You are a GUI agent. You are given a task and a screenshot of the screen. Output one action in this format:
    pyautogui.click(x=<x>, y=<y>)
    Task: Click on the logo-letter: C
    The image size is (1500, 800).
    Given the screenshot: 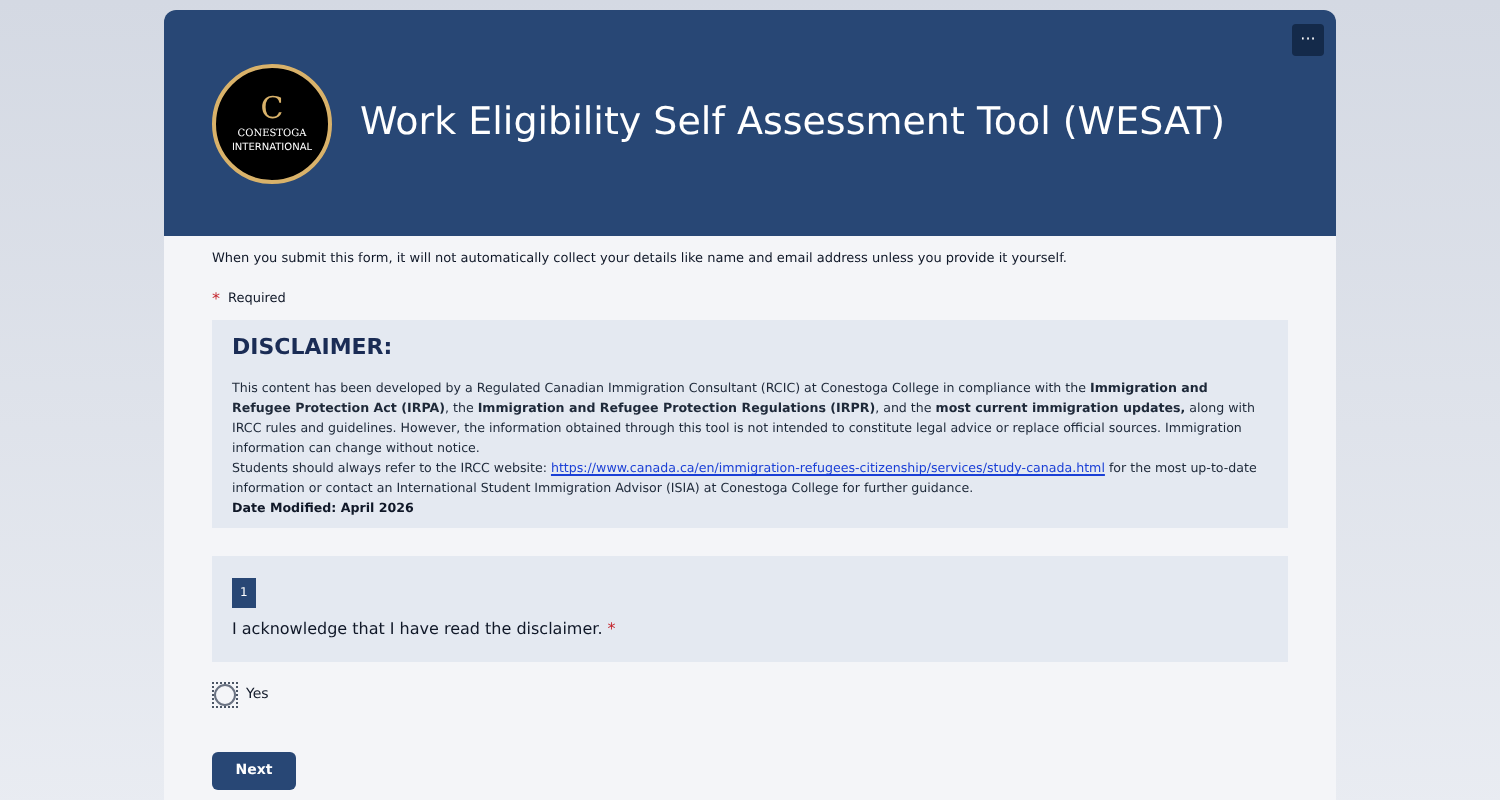 What is the action you would take?
    pyautogui.click(x=272, y=108)
    